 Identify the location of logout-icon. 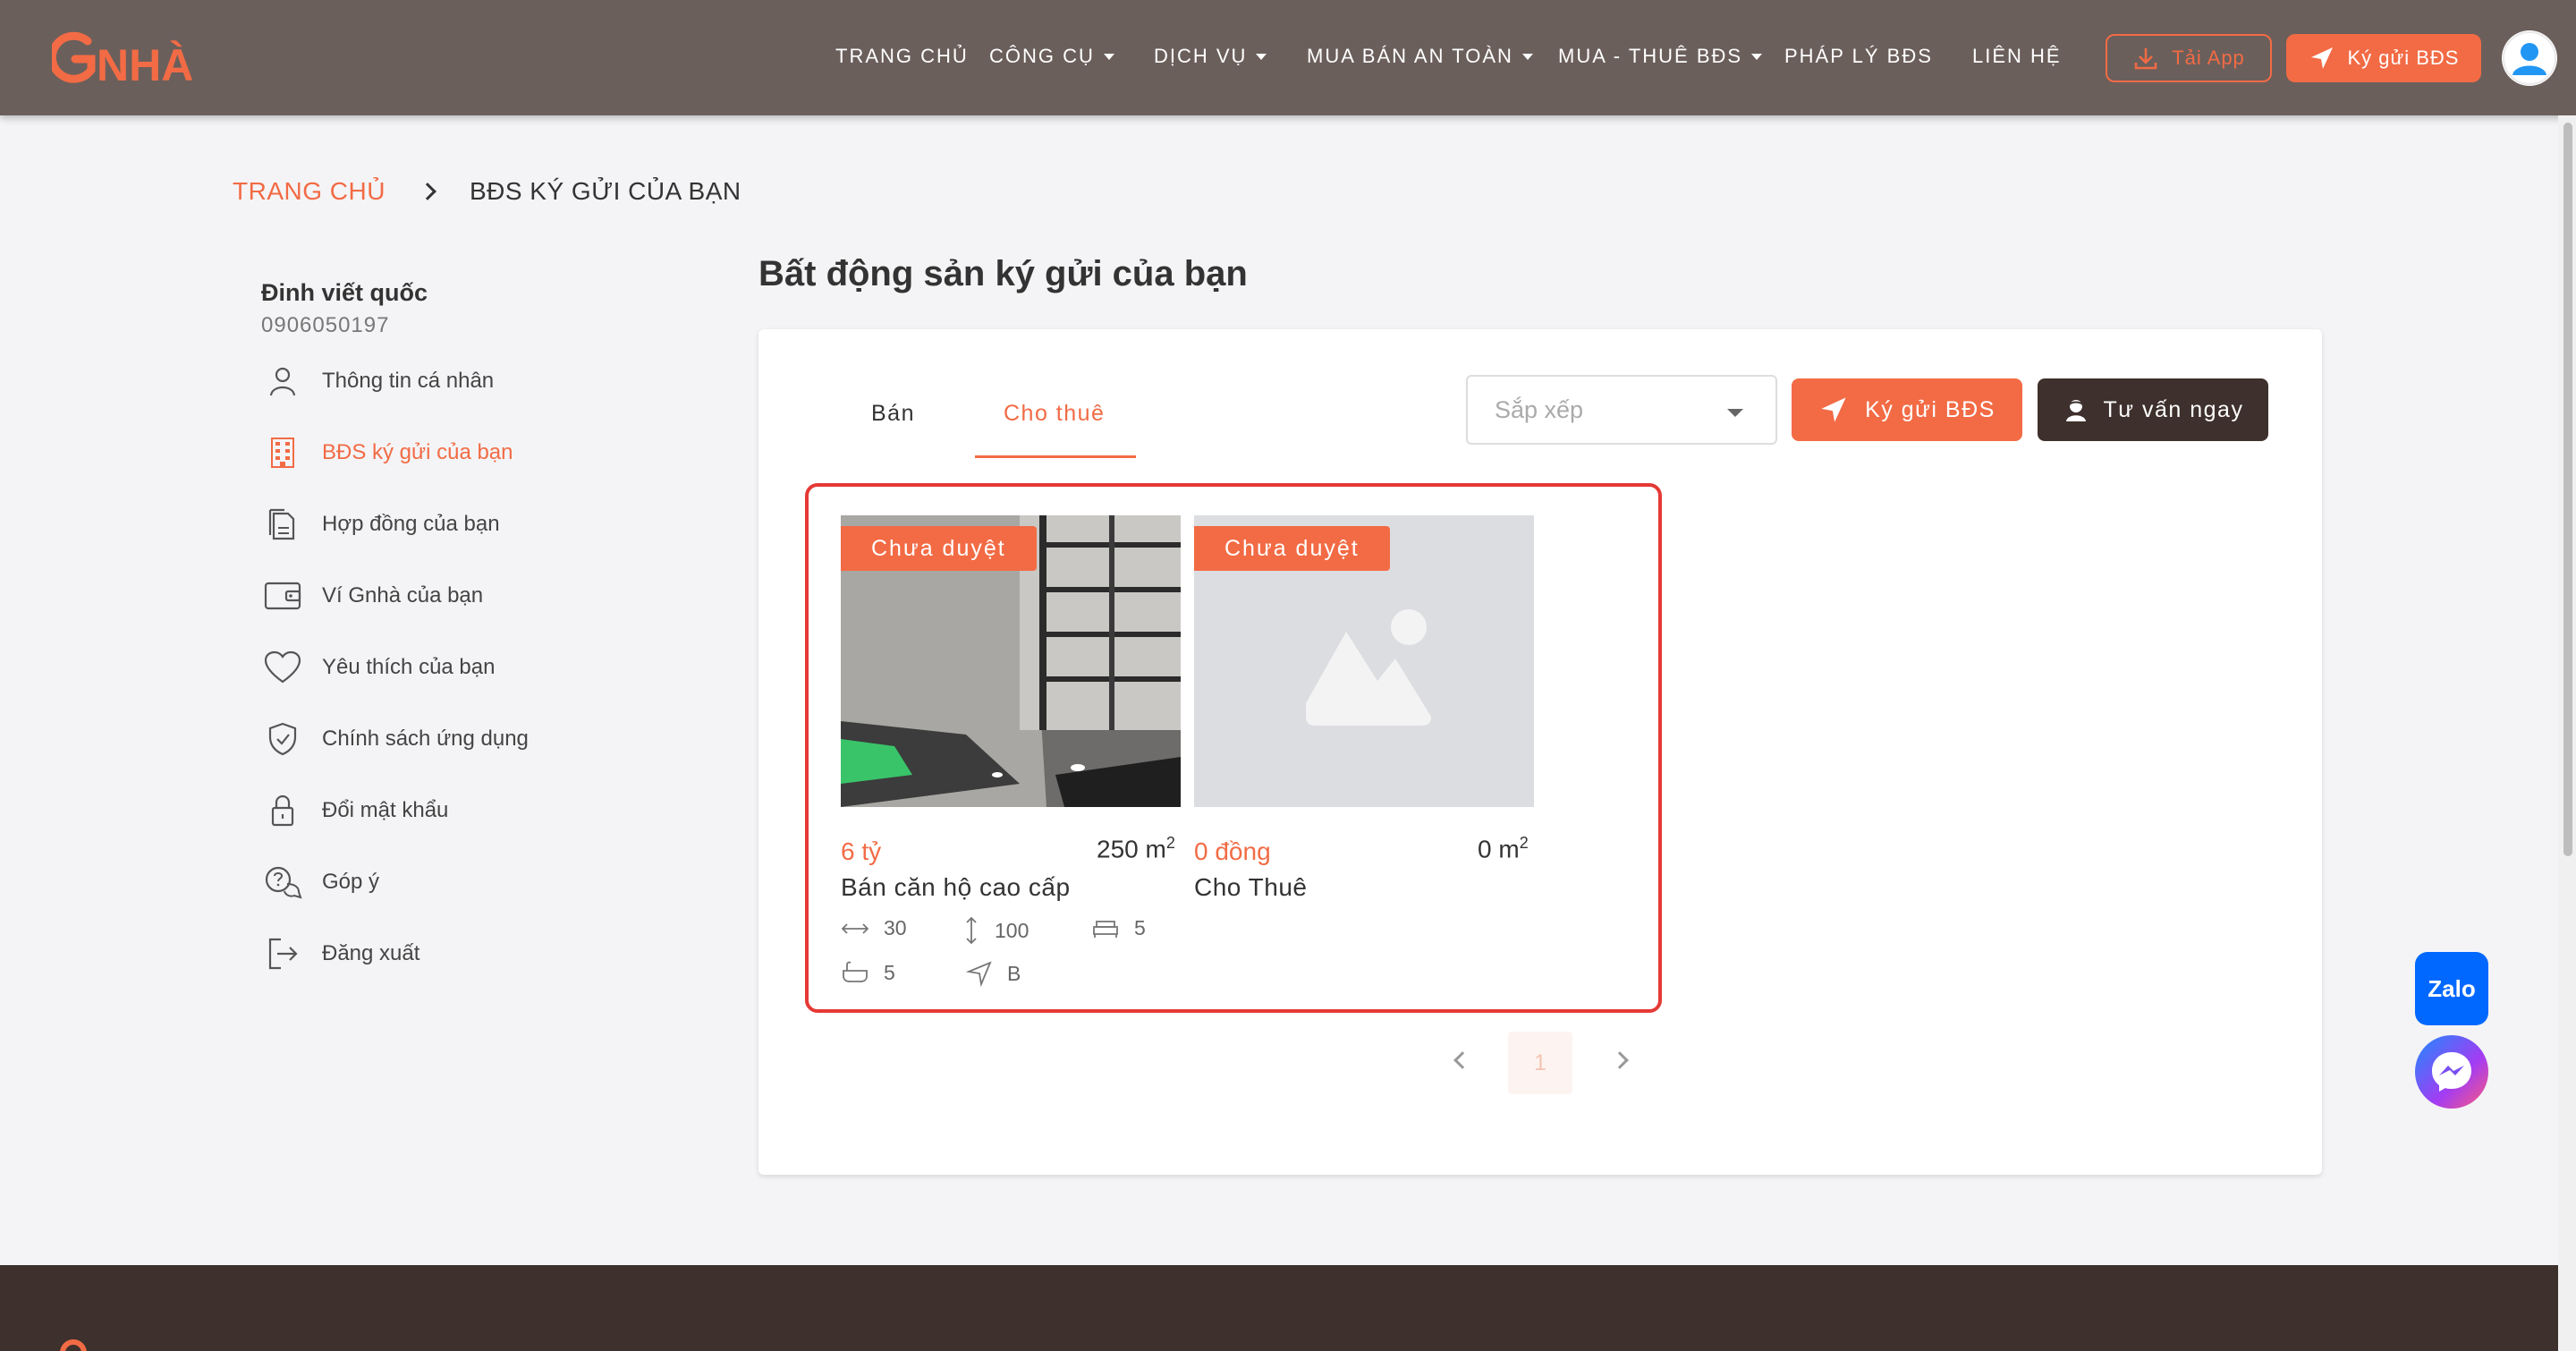
(282, 954).